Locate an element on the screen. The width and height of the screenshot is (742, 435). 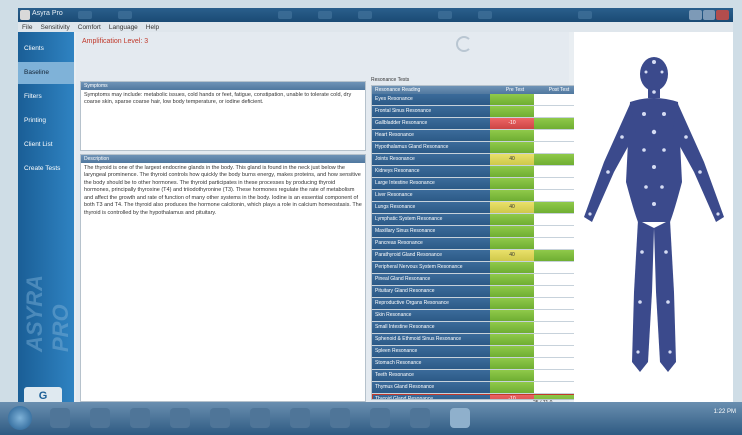
window-controls is located at coordinates (709, 15).